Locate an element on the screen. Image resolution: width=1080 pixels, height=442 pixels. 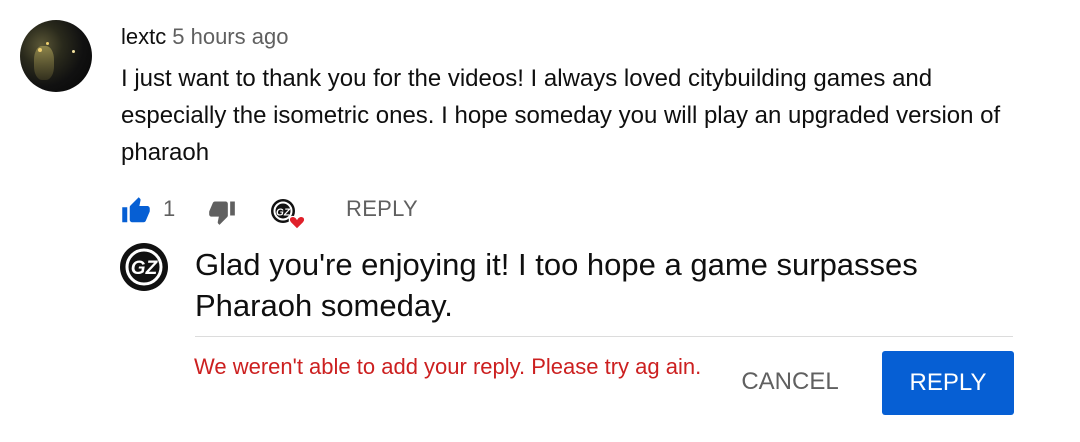
gz-logo-icon: GZ is located at coordinates (144, 267).